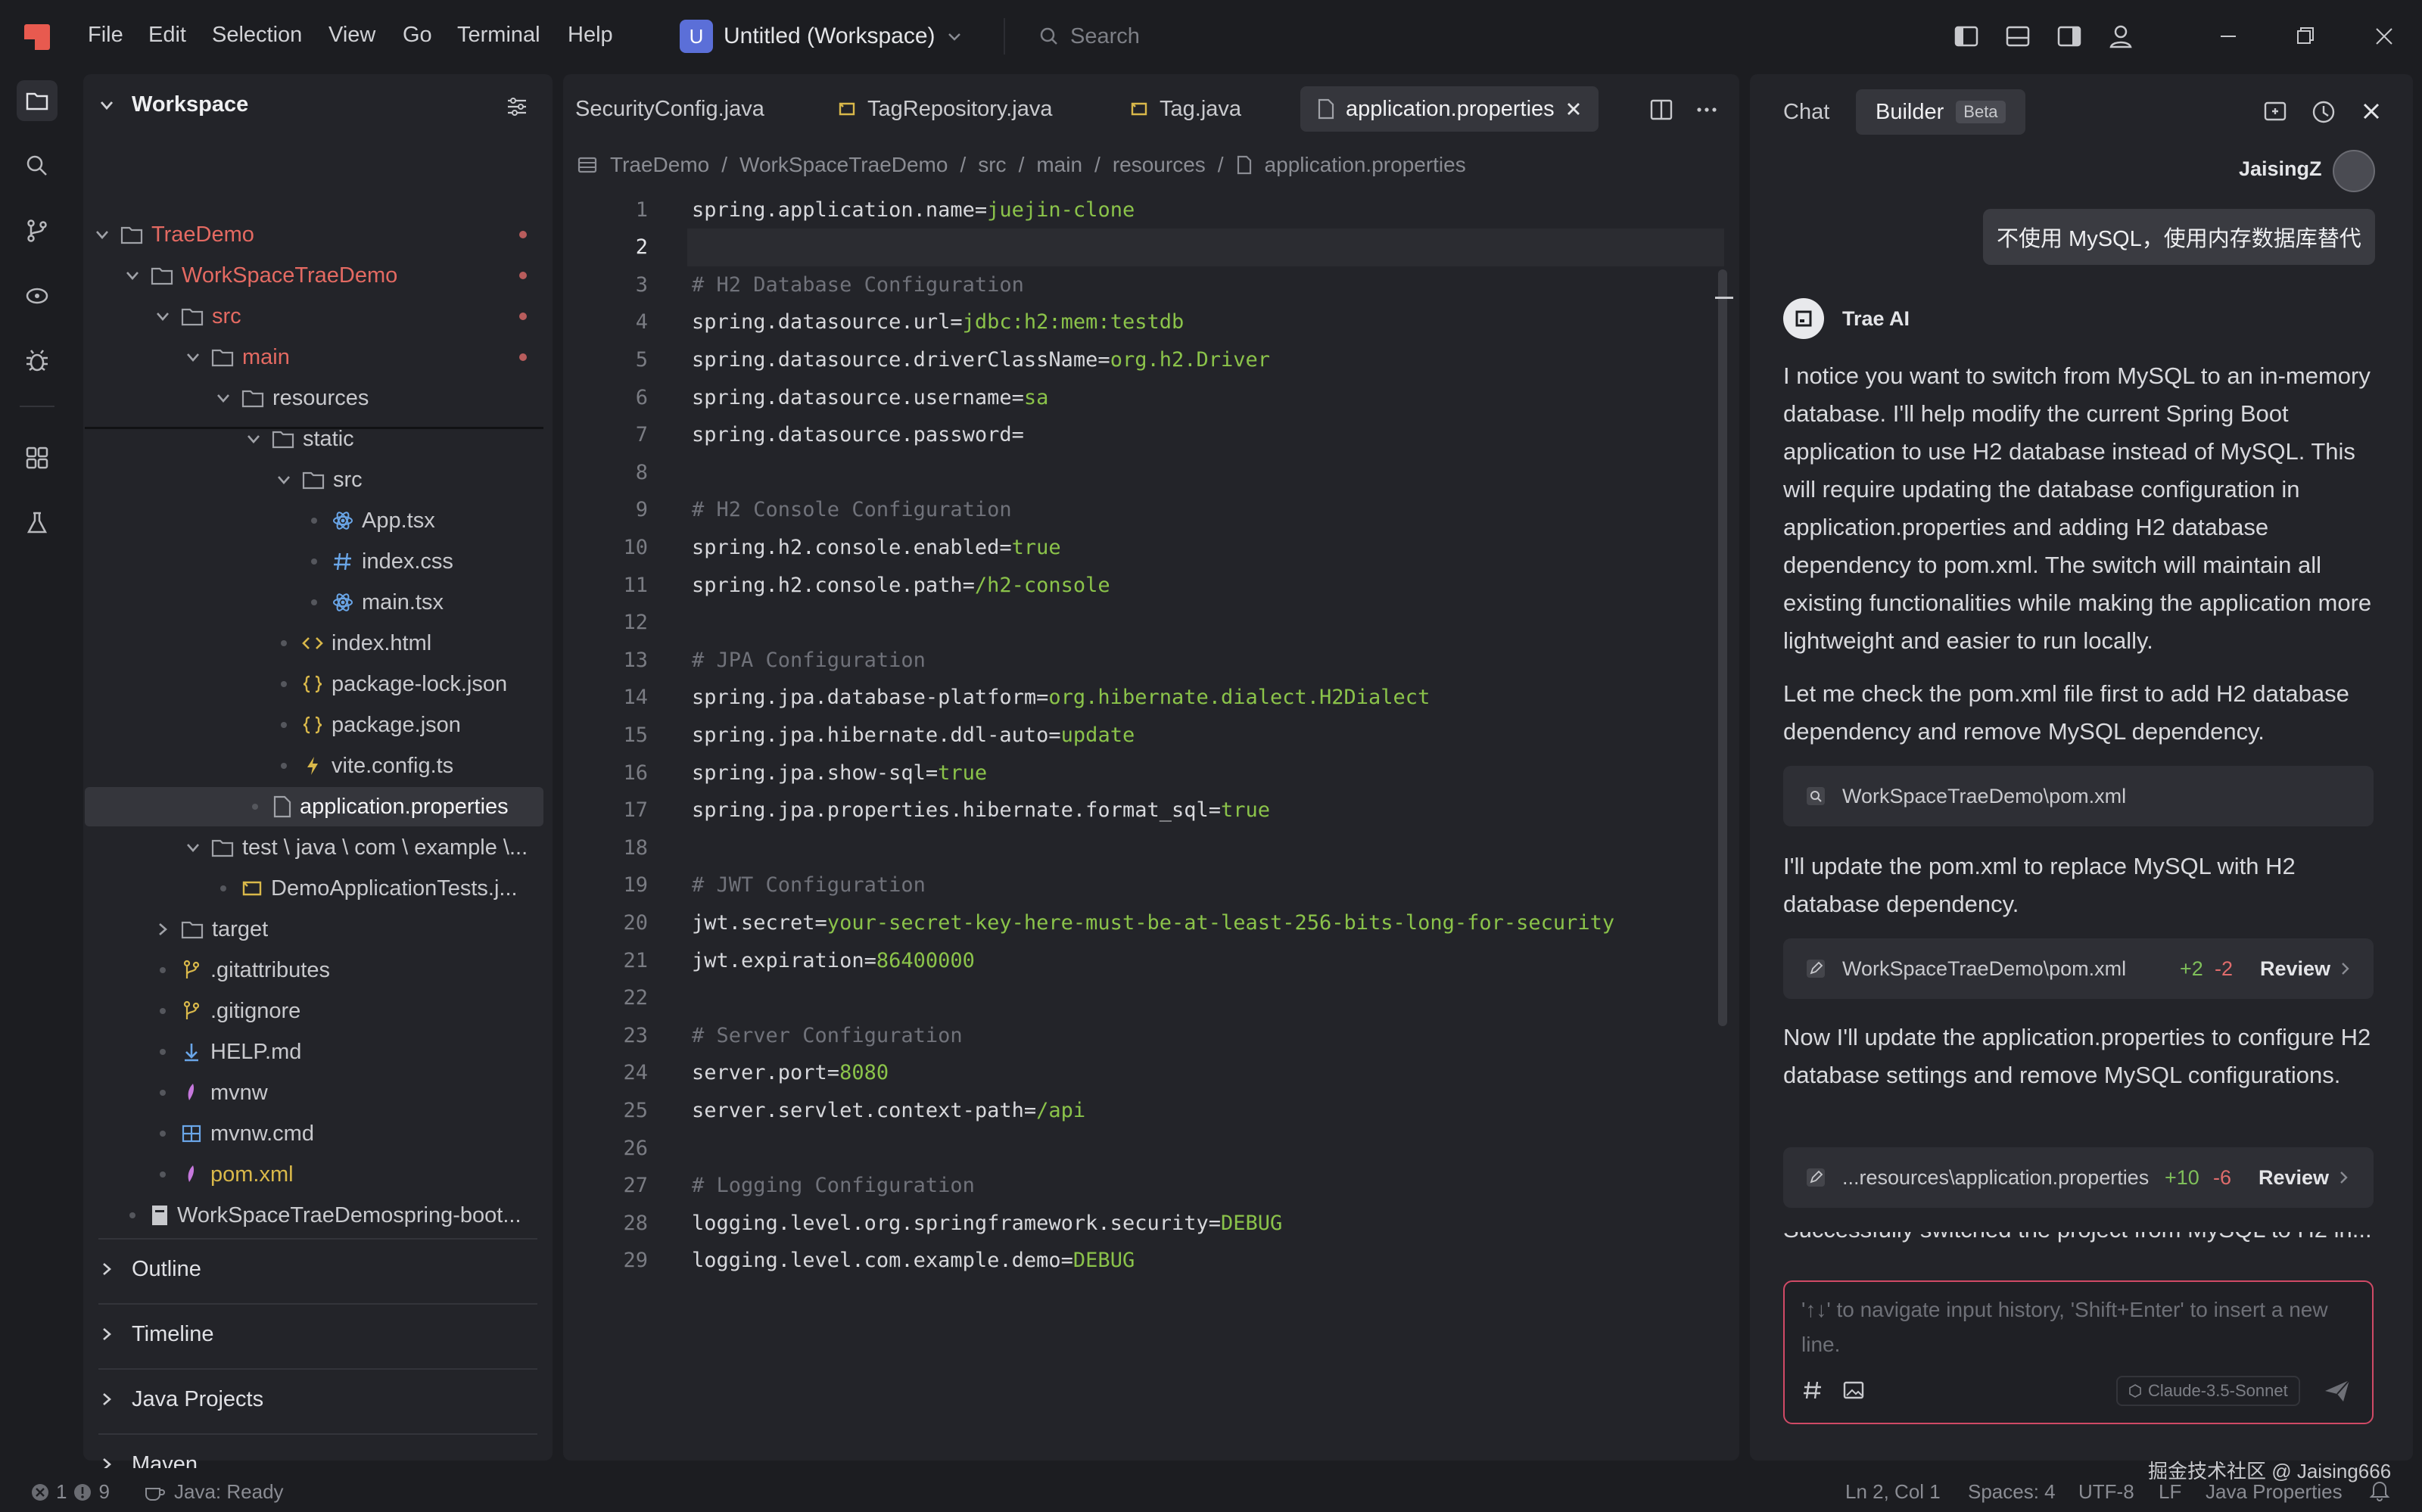  What do you see at coordinates (1573, 109) in the screenshot?
I see `close-tab-icon` at bounding box center [1573, 109].